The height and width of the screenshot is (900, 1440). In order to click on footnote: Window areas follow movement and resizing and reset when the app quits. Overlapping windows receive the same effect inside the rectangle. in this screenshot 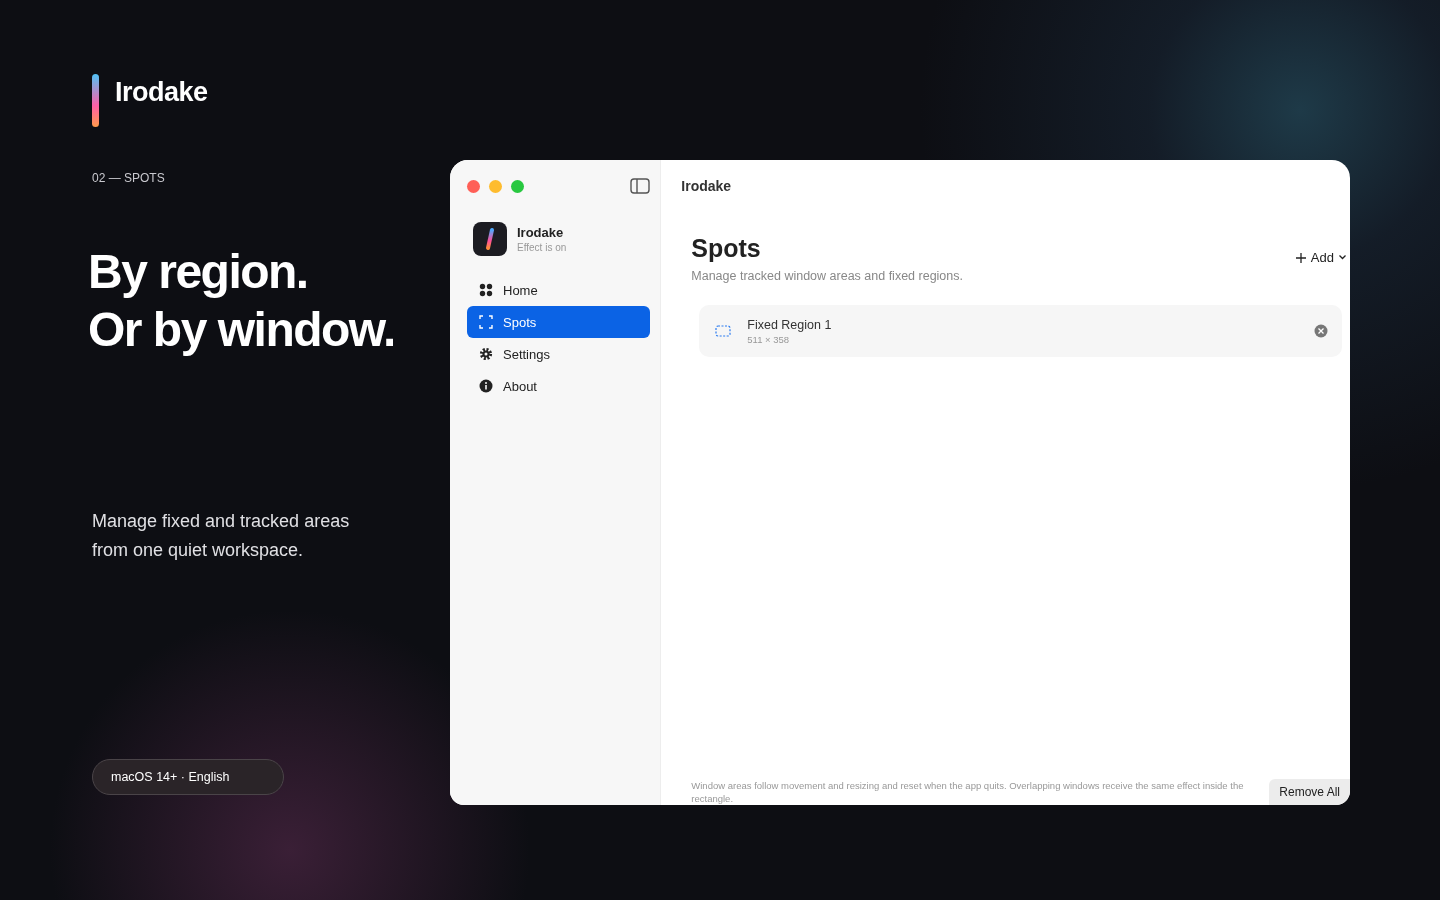, I will do `click(968, 792)`.